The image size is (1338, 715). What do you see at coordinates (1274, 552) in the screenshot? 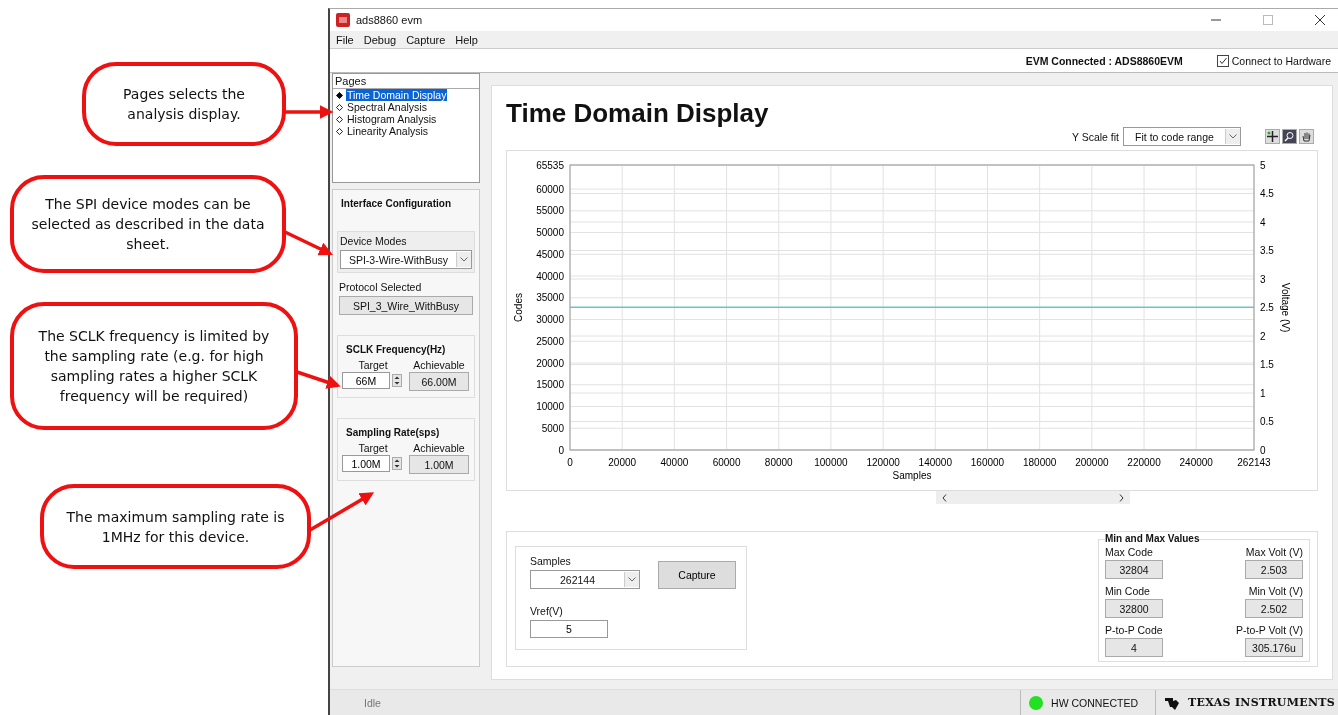
I see `field-label: Max Volt (V)` at bounding box center [1274, 552].